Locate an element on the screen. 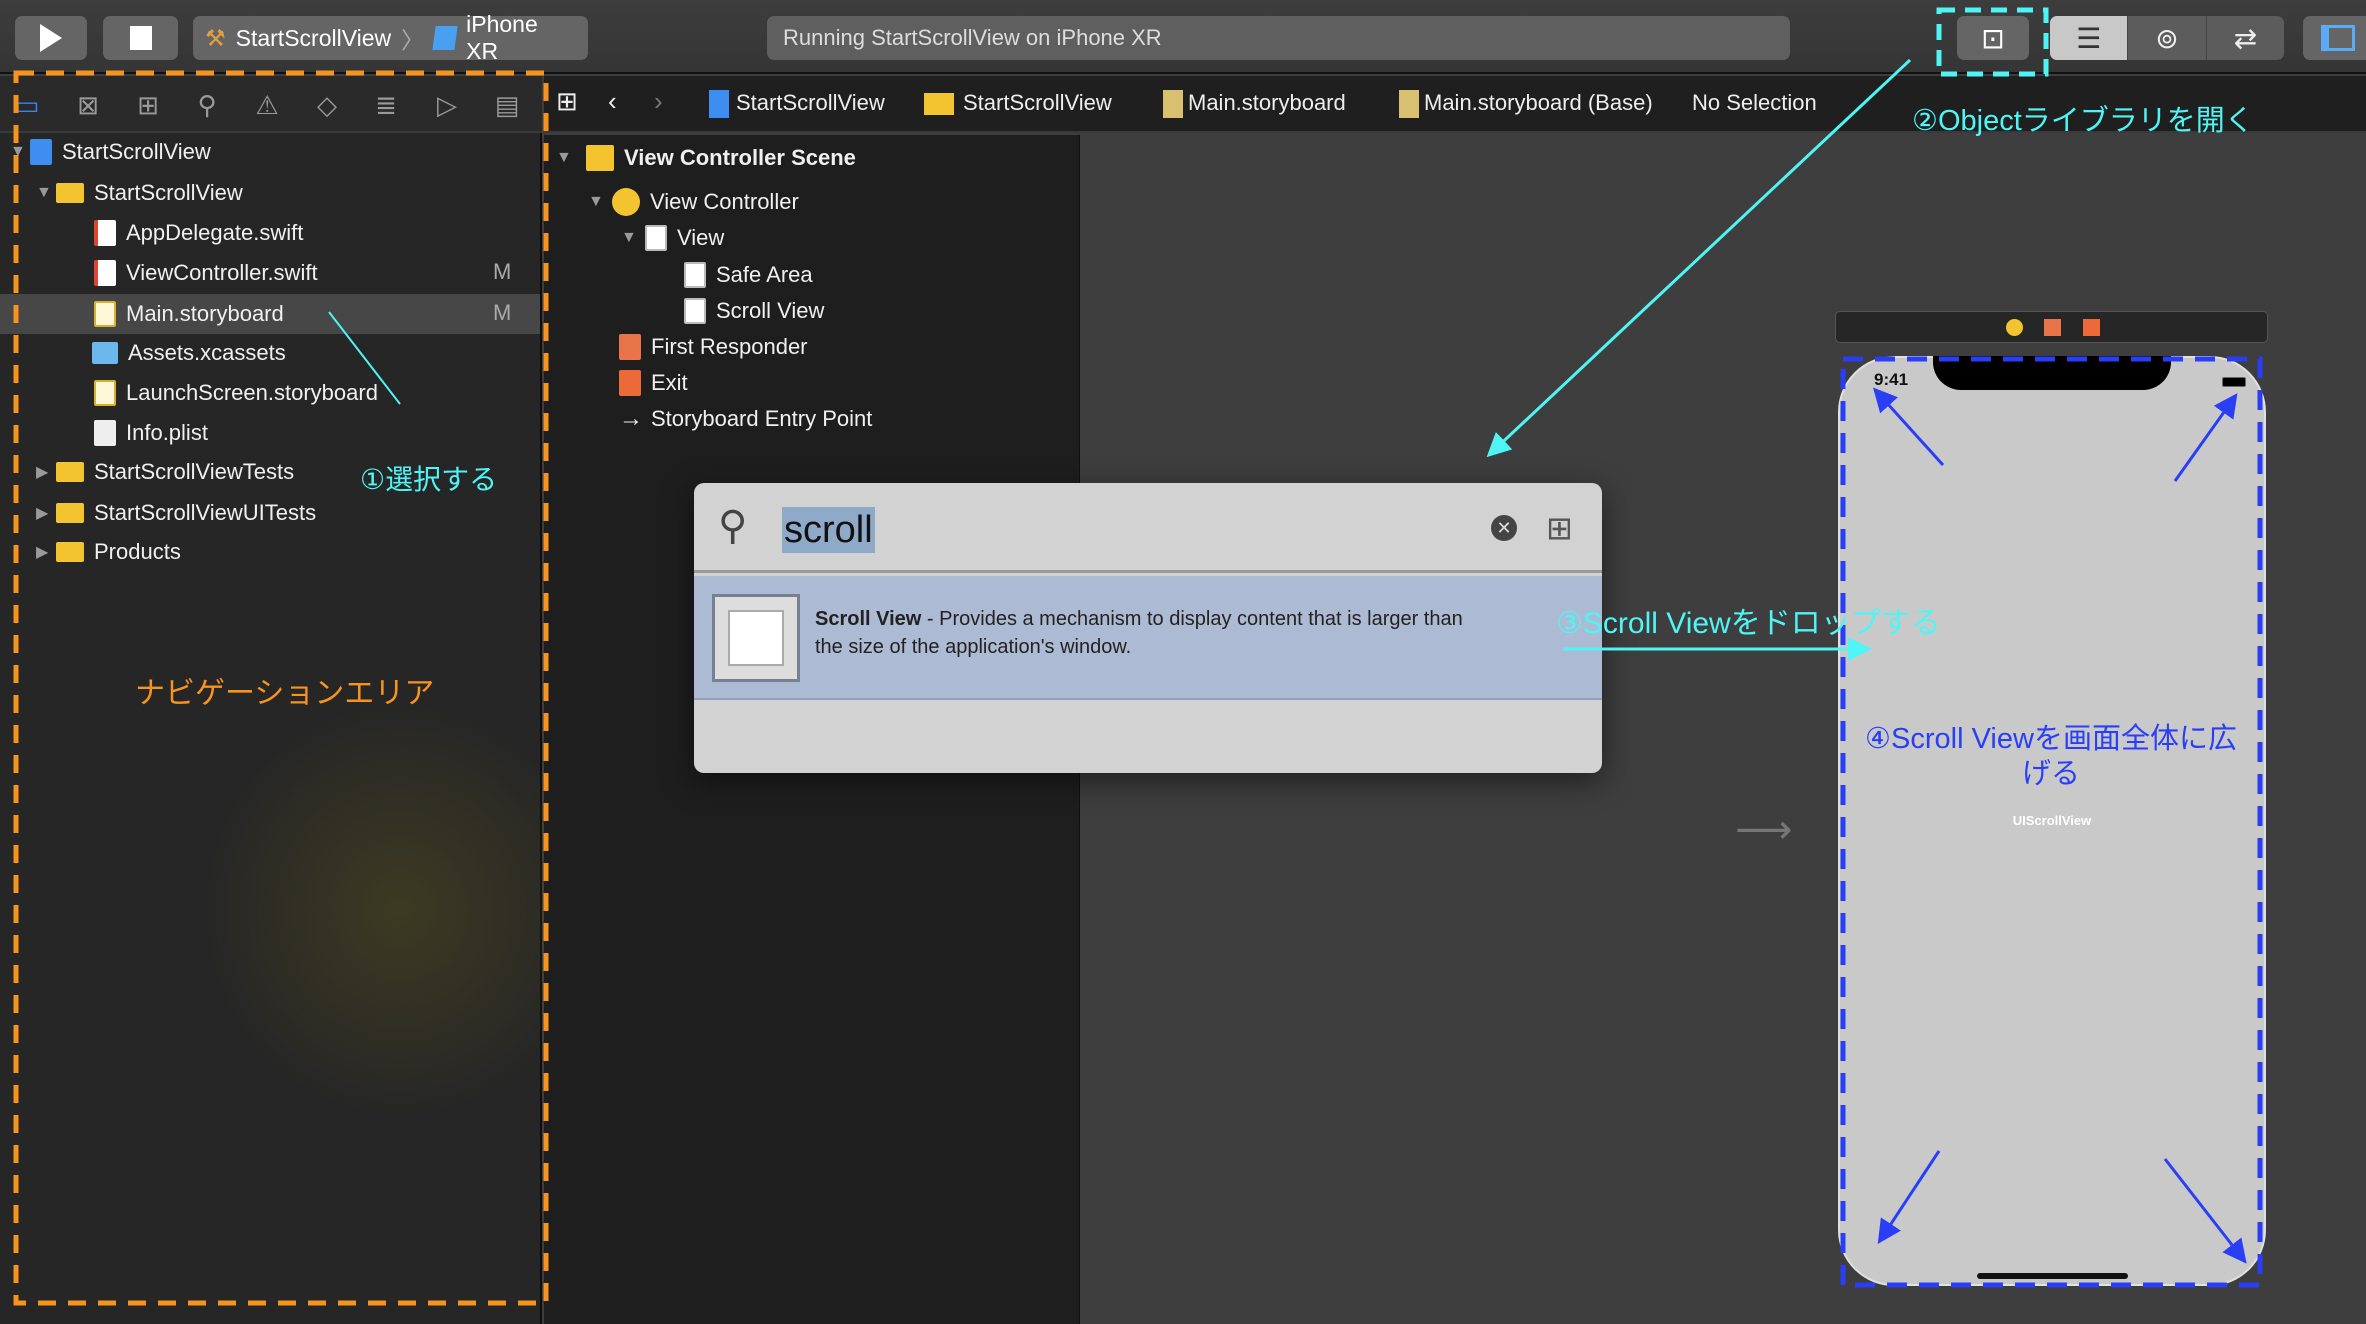 Image resolution: width=2366 pixels, height=1324 pixels. step1-annotation: ①選択する is located at coordinates (429, 479).